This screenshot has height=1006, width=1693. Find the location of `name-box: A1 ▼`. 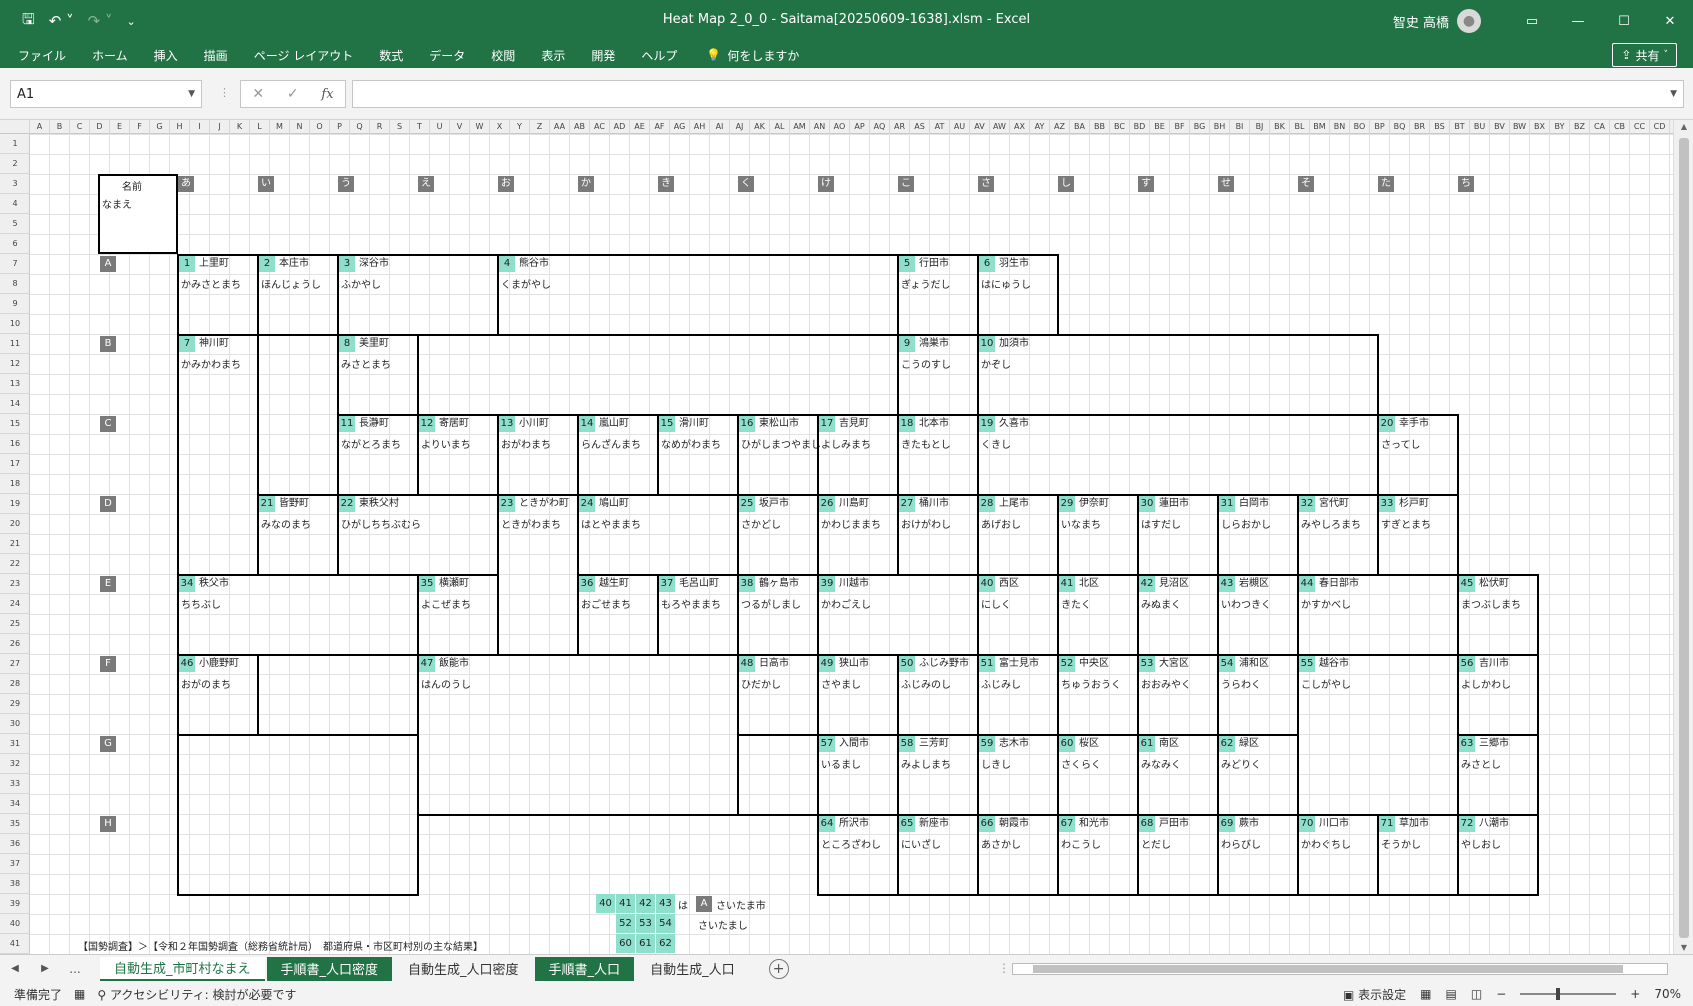

name-box: A1 ▼ is located at coordinates (106, 94).